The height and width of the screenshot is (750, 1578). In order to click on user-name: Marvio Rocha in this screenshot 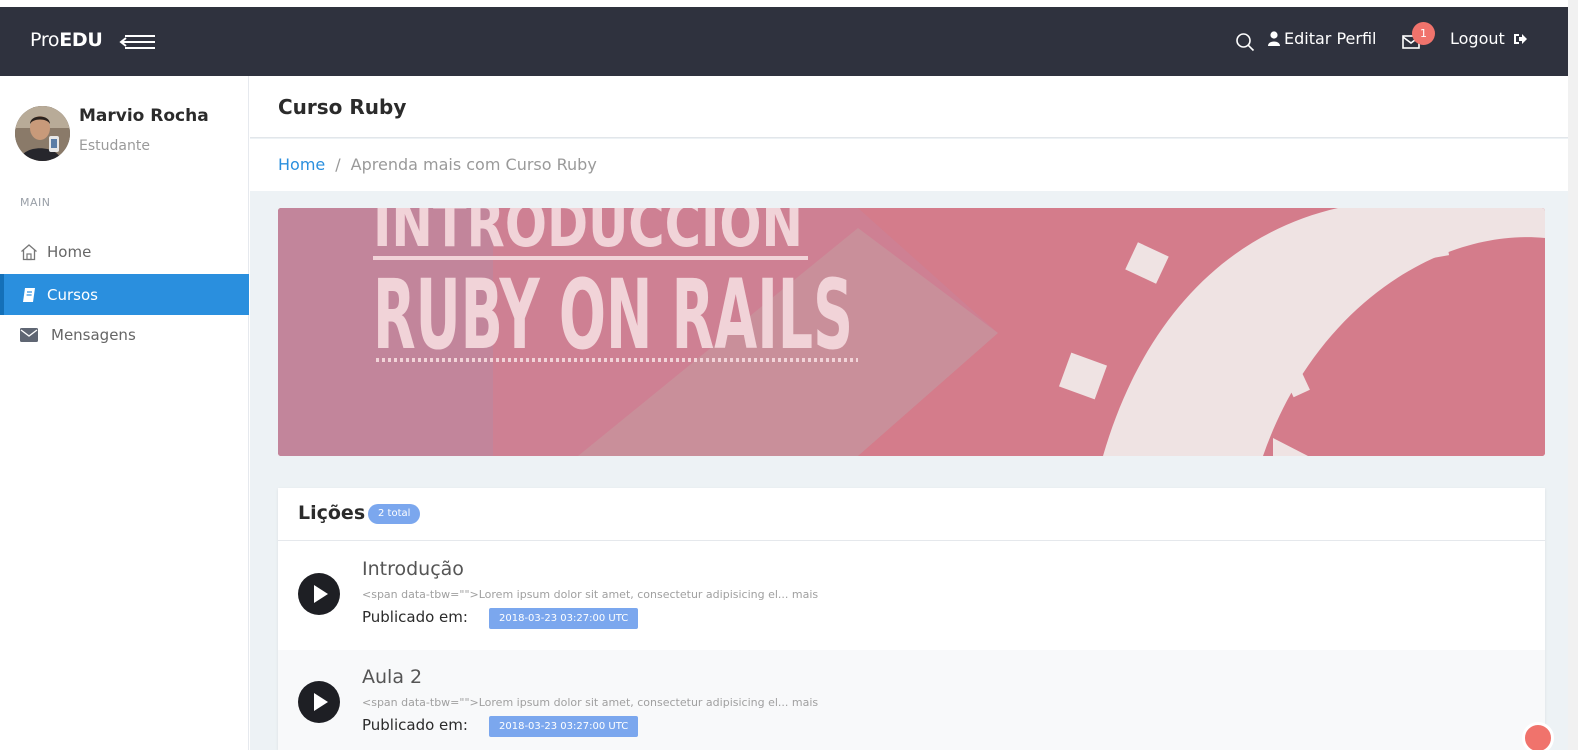, I will do `click(144, 116)`.